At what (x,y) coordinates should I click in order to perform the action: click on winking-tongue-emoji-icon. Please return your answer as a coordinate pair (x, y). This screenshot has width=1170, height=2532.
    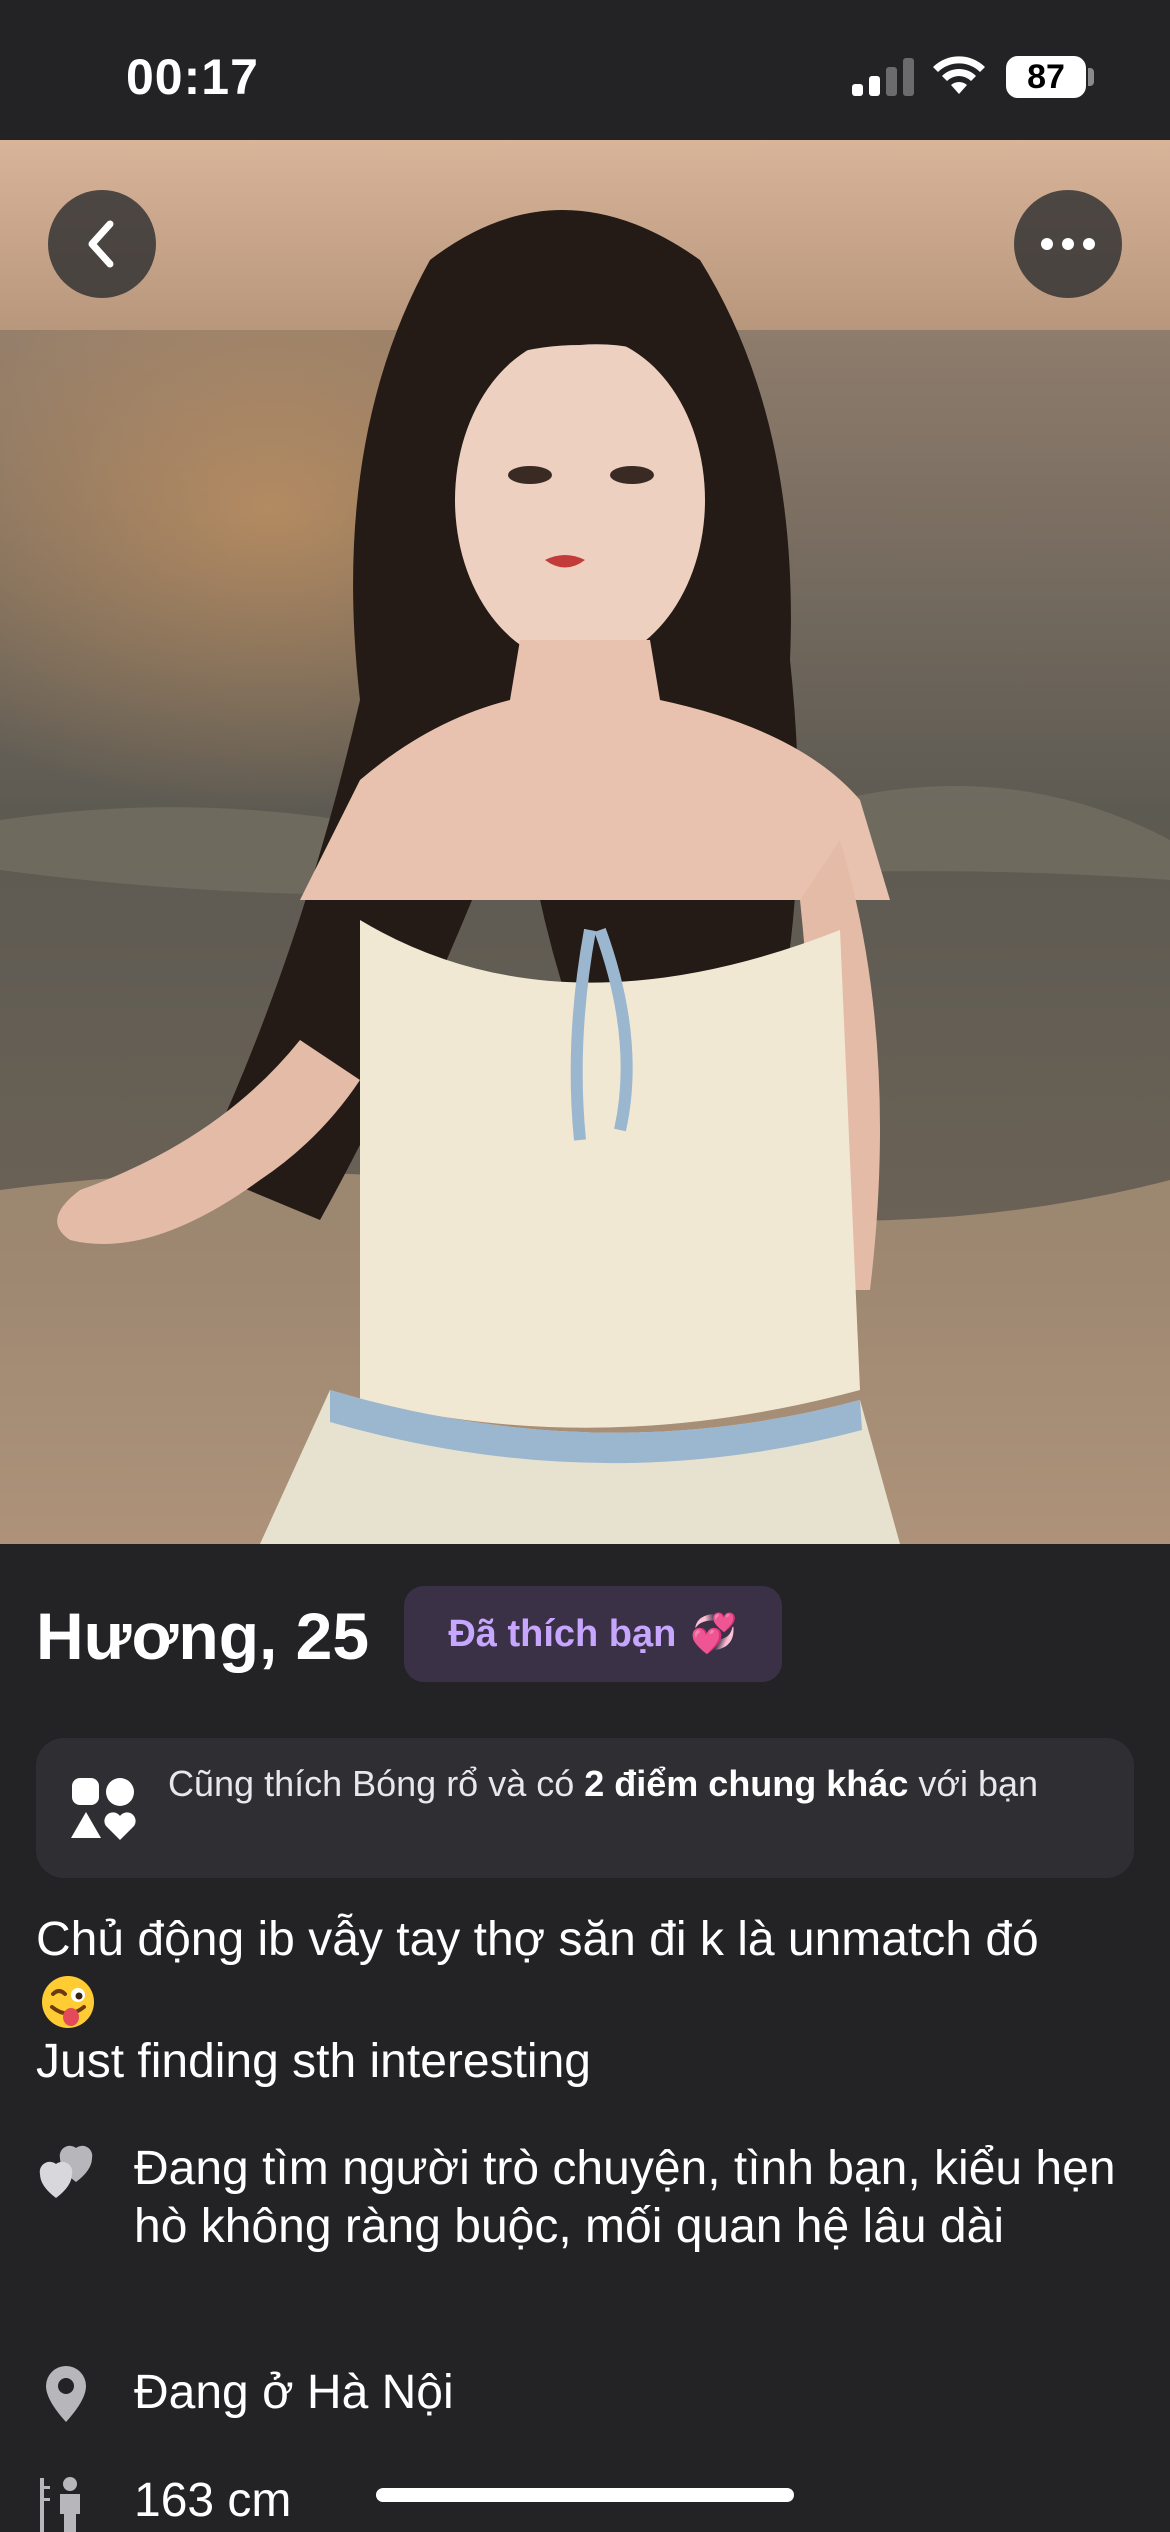
    Looking at the image, I should click on (68, 2002).